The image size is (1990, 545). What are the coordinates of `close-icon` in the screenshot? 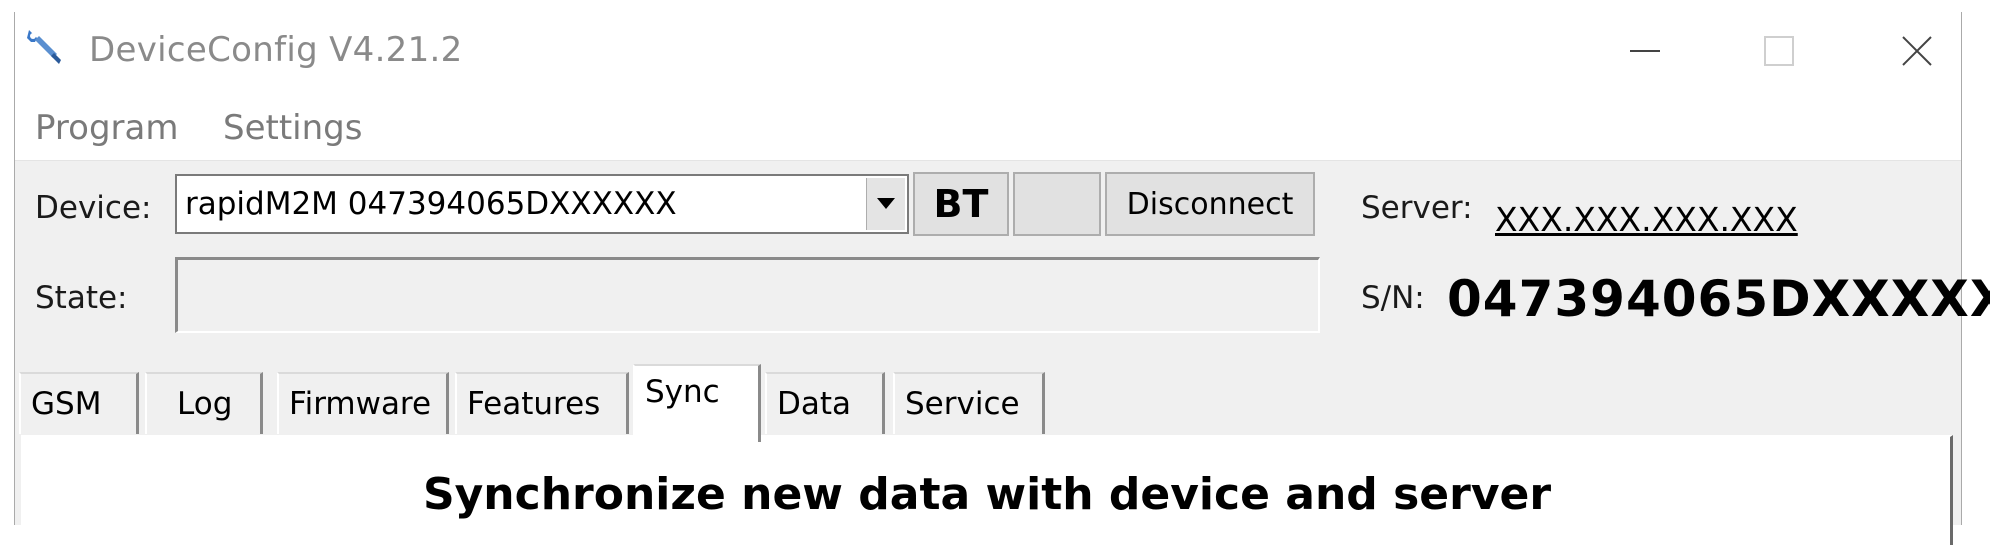 It's located at (1917, 51).